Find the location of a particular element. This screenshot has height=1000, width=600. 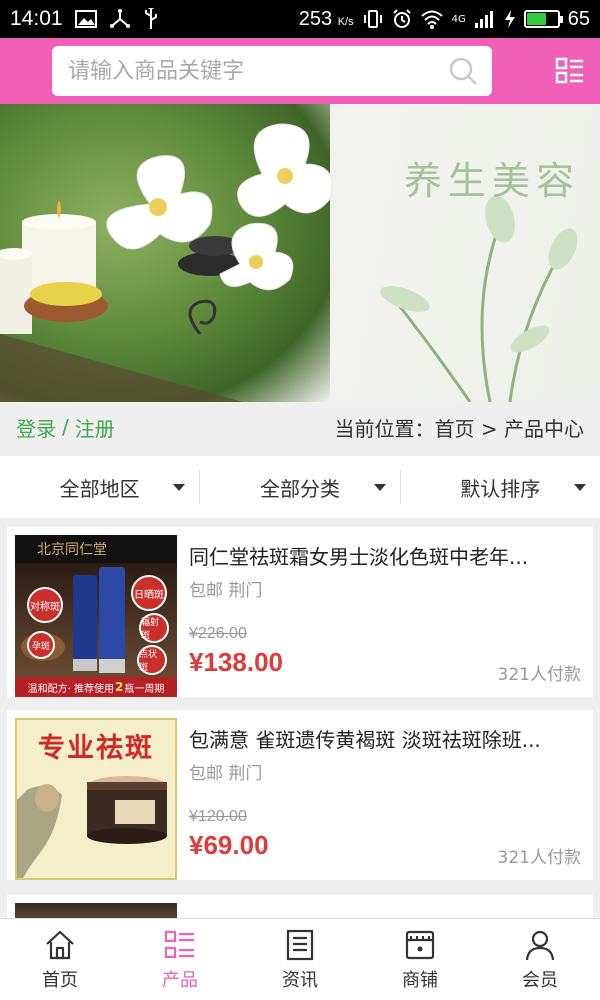

wifi-icon is located at coordinates (431, 19).